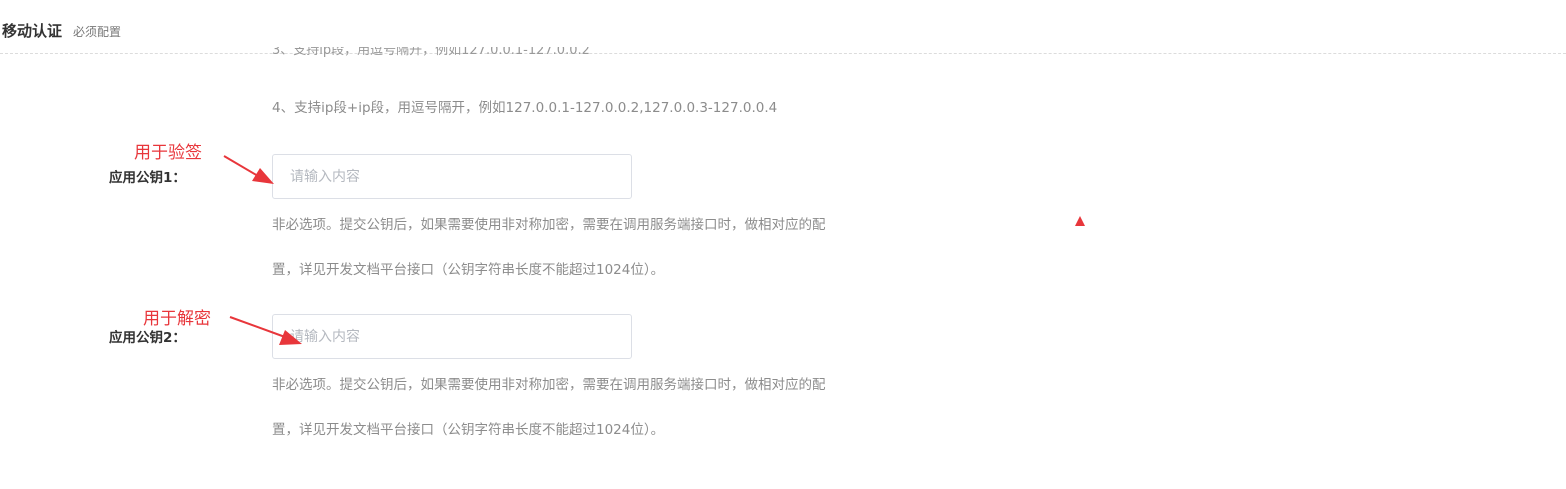 This screenshot has height=489, width=1566. What do you see at coordinates (248, 169) in the screenshot?
I see `arrow-to-public-key-1-icon` at bounding box center [248, 169].